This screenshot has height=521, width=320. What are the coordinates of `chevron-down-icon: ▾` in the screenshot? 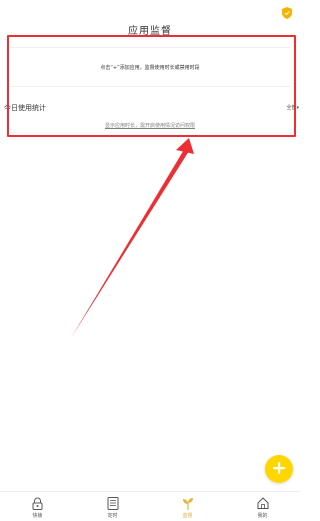 It's located at (297, 108).